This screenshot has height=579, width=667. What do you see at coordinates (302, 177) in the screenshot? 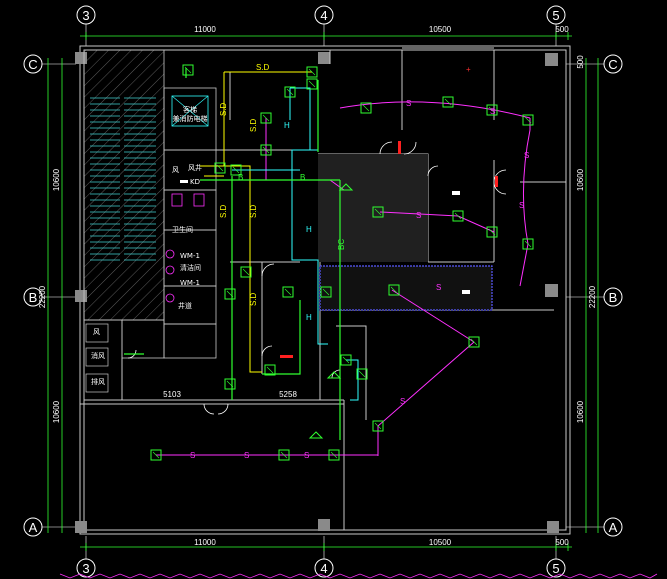
I see `label-b-2: B` at bounding box center [302, 177].